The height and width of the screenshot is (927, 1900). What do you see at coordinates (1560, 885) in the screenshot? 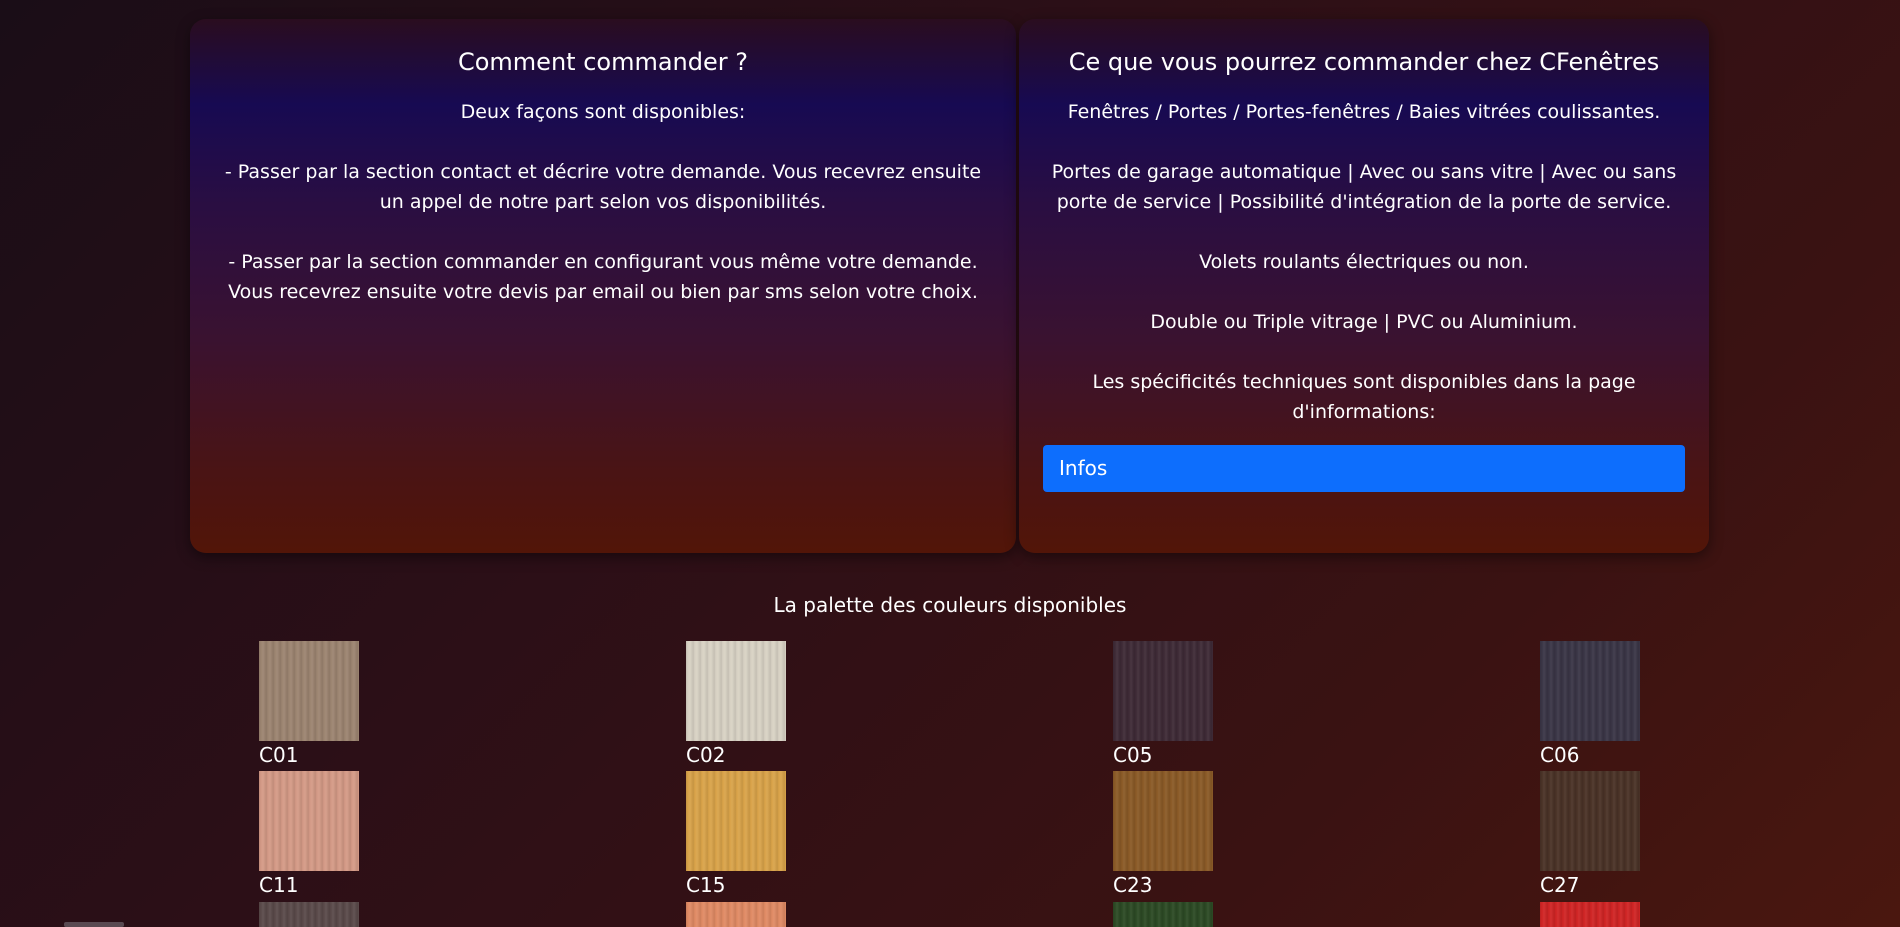
I see `swatch-code: C27` at bounding box center [1560, 885].